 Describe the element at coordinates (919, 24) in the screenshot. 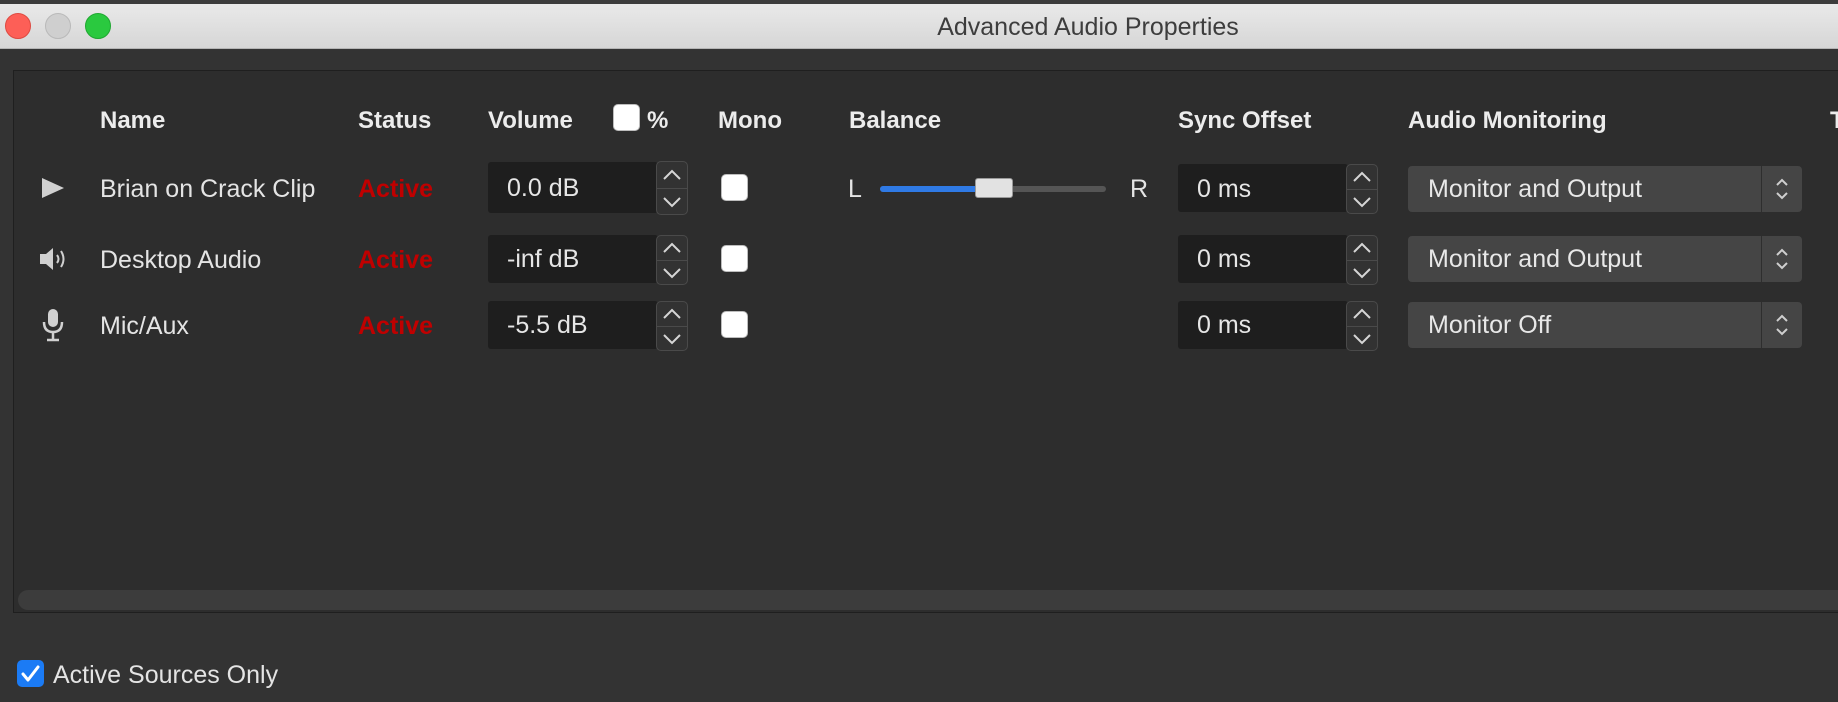

I see `title-bar: Advanced Audio Properties` at that location.